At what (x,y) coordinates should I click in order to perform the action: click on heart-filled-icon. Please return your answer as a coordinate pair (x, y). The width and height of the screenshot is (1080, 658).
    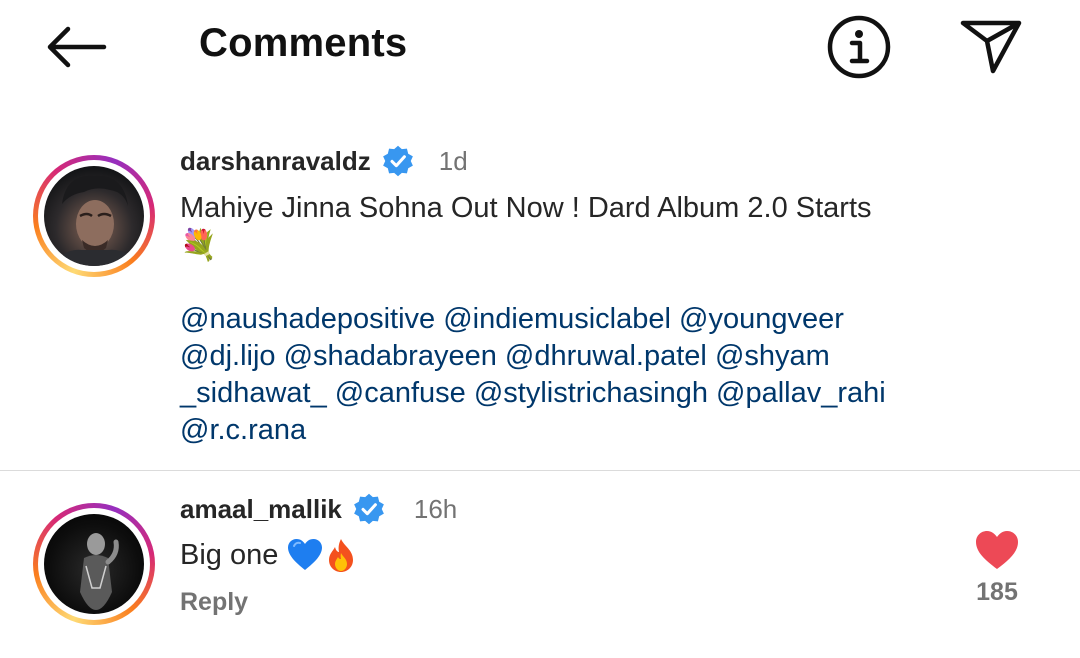
    Looking at the image, I should click on (997, 550).